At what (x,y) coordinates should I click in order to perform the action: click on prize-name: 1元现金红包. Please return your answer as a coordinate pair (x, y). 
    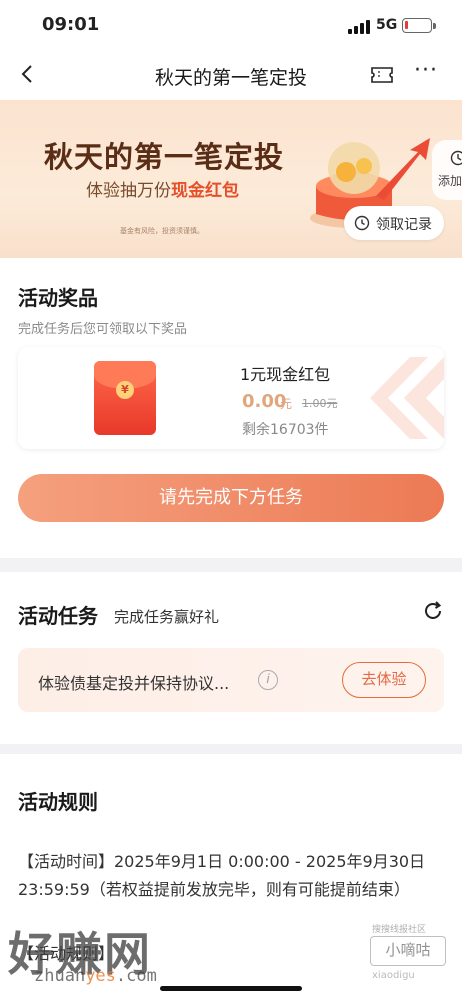
    Looking at the image, I should click on (285, 374).